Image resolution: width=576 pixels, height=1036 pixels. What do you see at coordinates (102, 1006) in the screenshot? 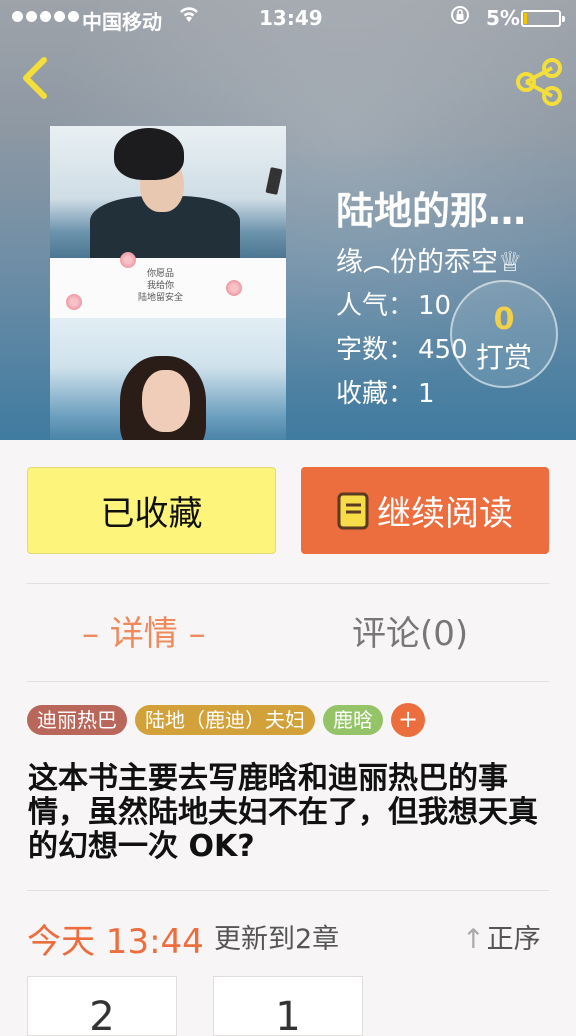
I see `chapter-item: 2` at bounding box center [102, 1006].